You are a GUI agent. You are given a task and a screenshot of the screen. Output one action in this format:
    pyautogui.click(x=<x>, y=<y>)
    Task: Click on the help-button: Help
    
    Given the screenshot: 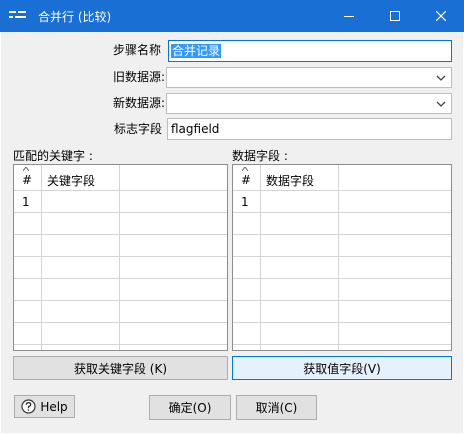 What is the action you would take?
    pyautogui.click(x=44, y=406)
    